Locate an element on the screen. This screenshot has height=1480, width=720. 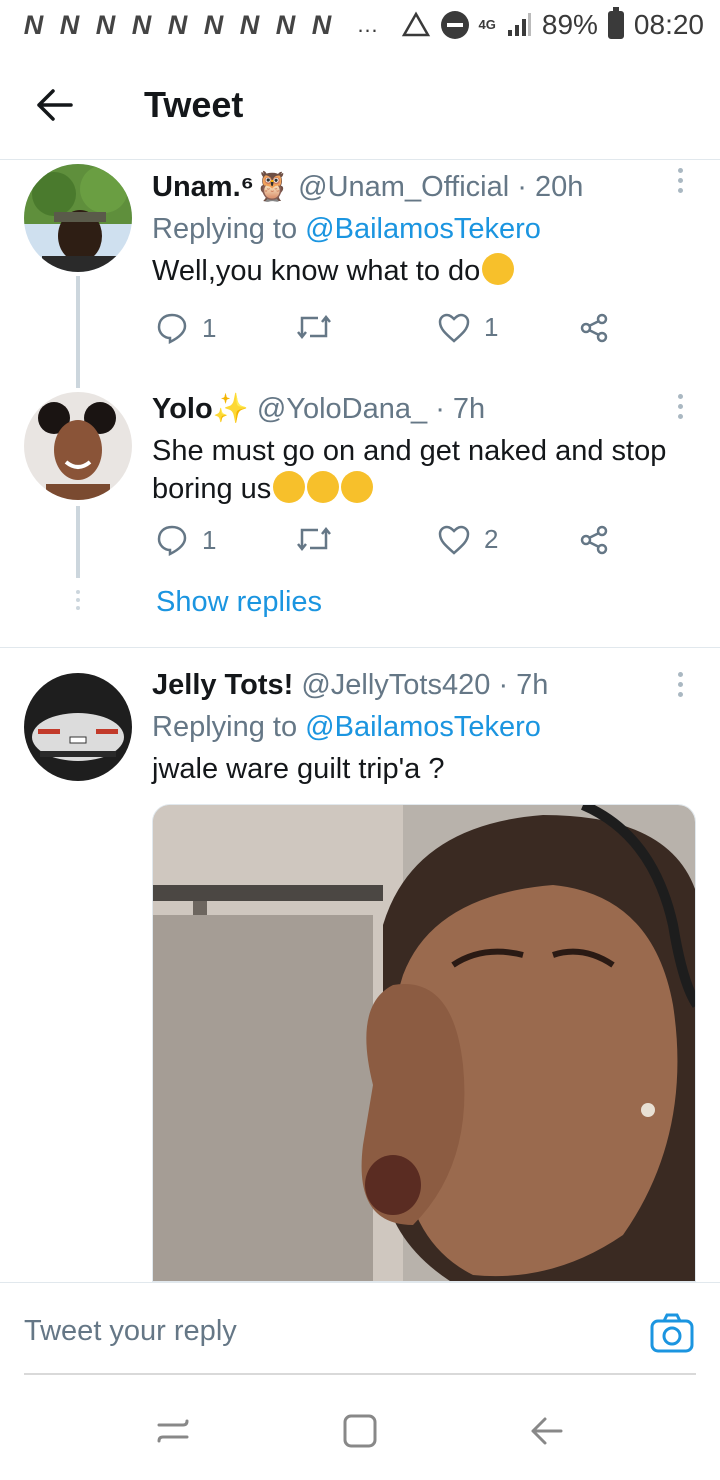
recents-button is located at coordinates (173, 1431).